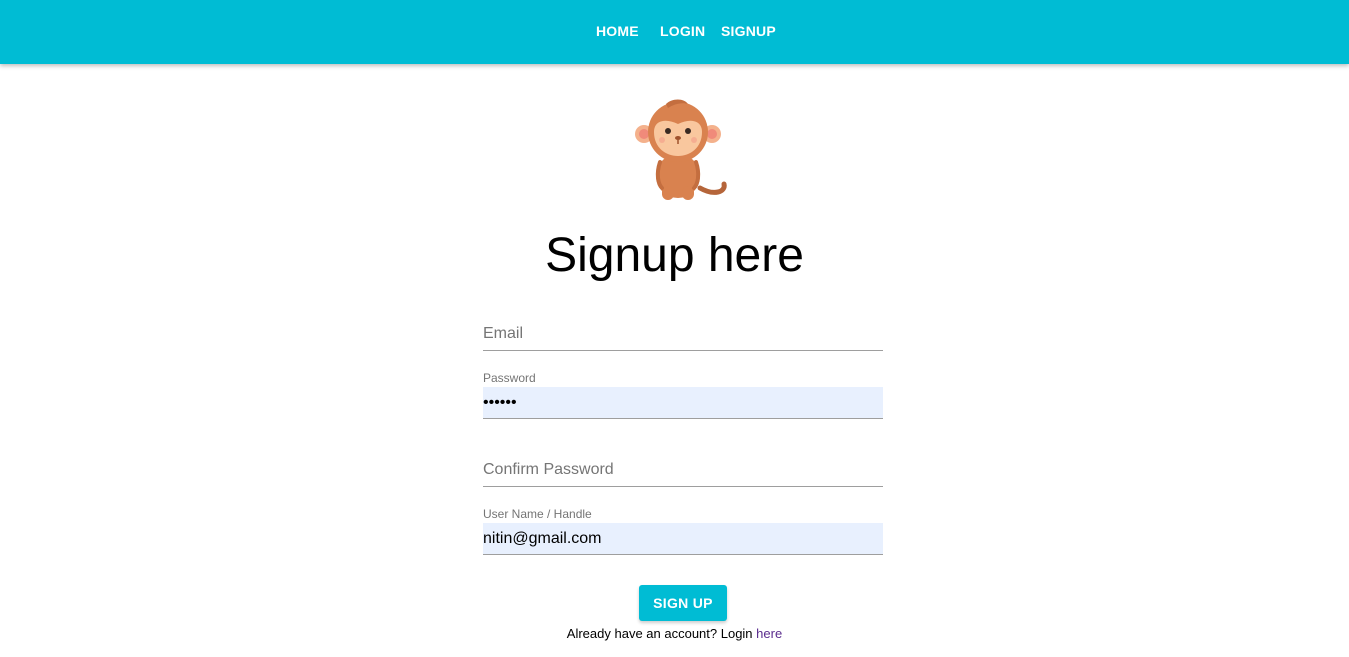  I want to click on monkey-icon, so click(681, 149).